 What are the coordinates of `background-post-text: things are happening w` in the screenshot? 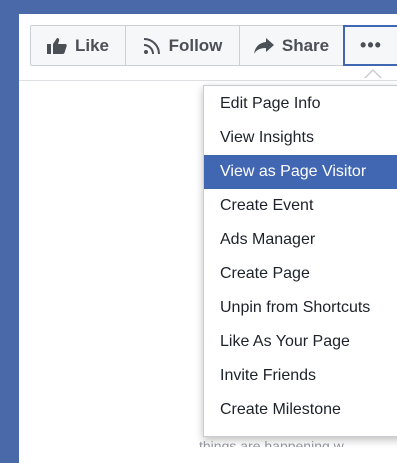 It's located at (271, 442).